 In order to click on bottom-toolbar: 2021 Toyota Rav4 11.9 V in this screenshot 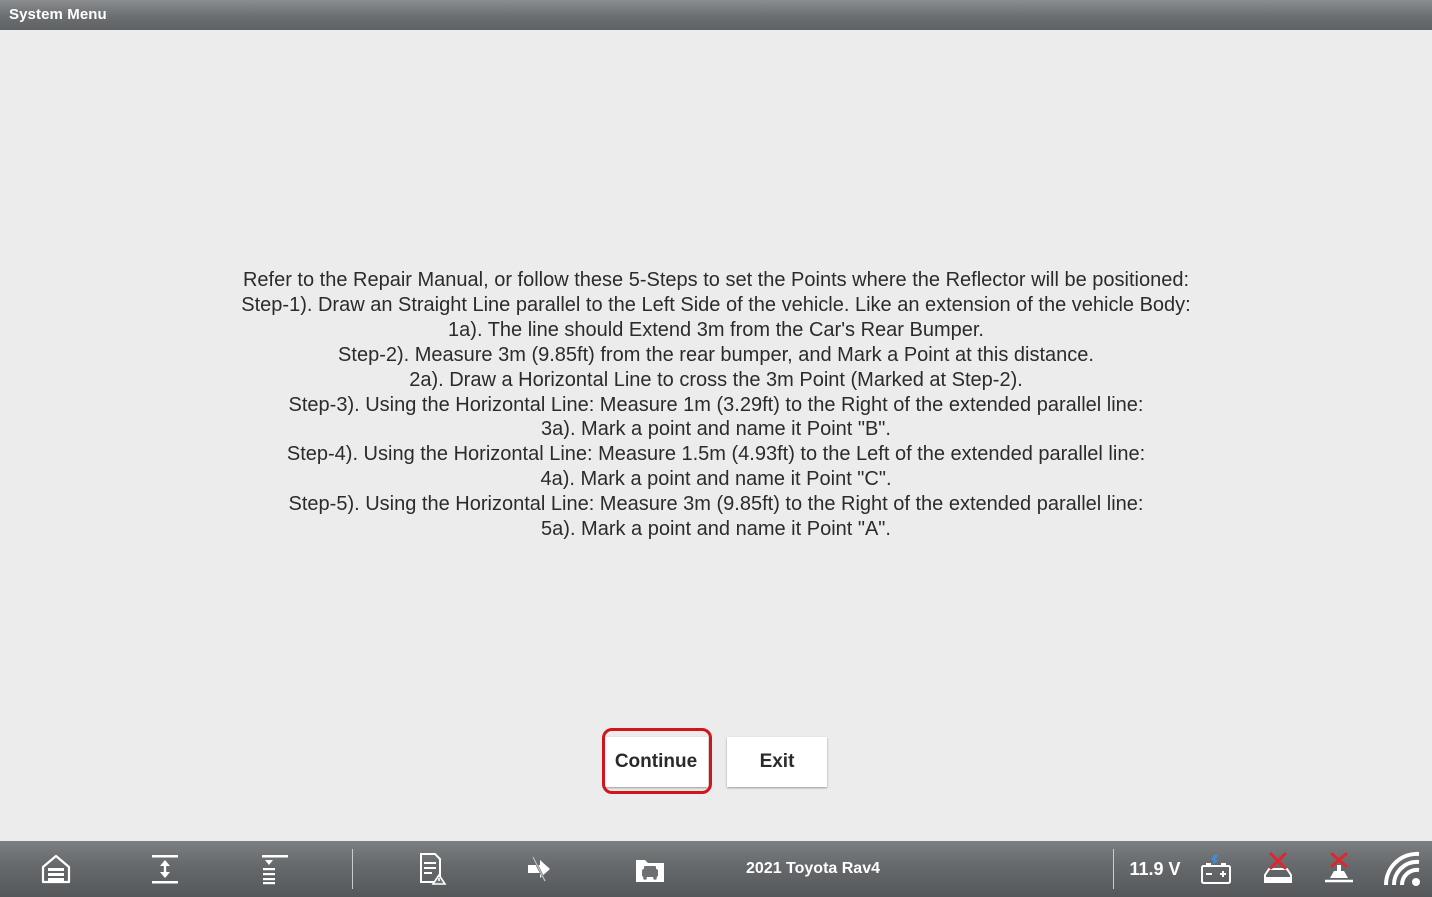, I will do `click(716, 869)`.